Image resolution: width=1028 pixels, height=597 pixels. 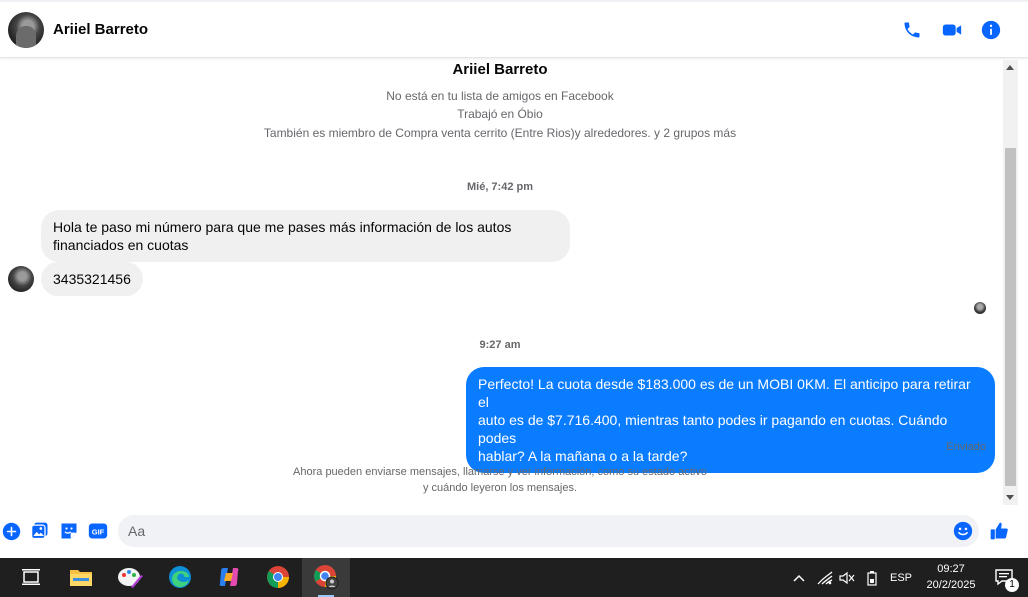 What do you see at coordinates (951, 577) in the screenshot?
I see `clock: 09:27 20/2/2025` at bounding box center [951, 577].